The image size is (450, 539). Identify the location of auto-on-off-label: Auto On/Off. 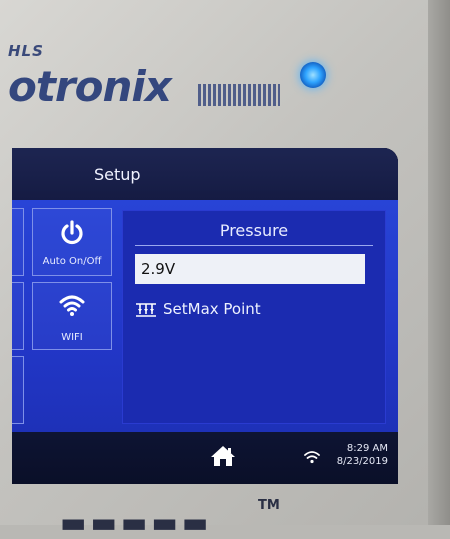
(72, 261).